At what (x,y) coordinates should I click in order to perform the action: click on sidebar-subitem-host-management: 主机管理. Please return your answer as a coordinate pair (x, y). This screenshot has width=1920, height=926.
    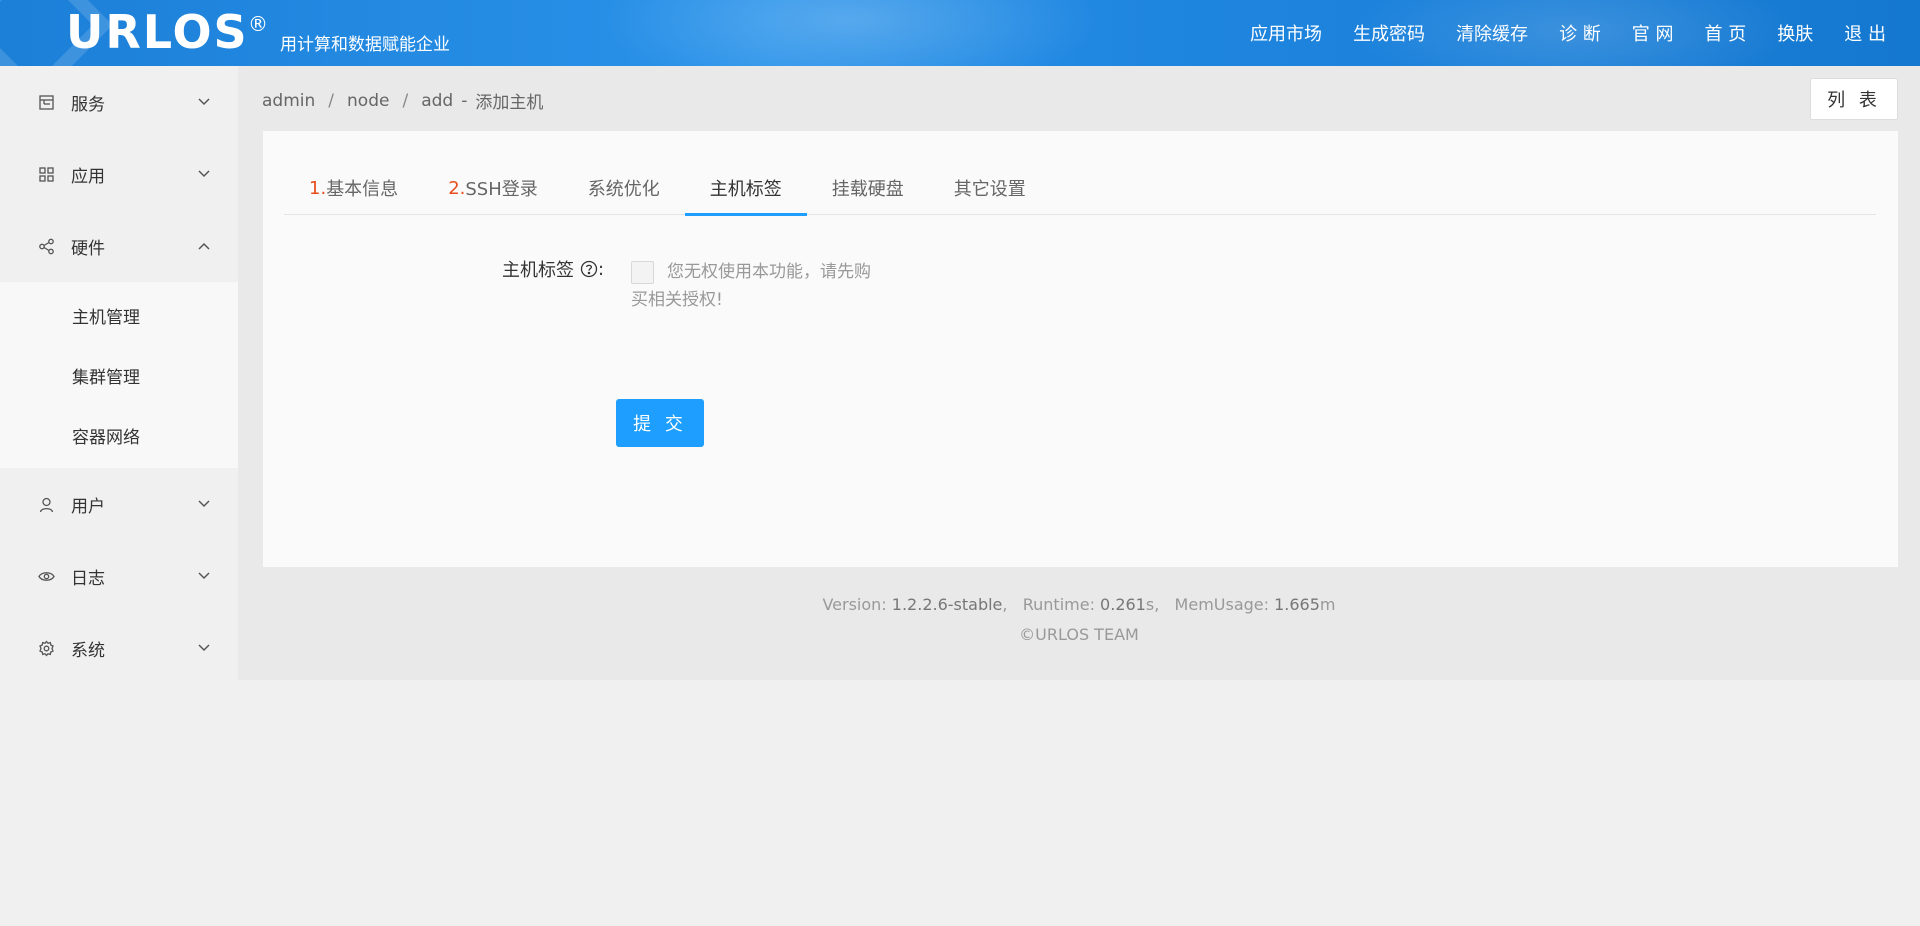
    Looking at the image, I should click on (119, 315).